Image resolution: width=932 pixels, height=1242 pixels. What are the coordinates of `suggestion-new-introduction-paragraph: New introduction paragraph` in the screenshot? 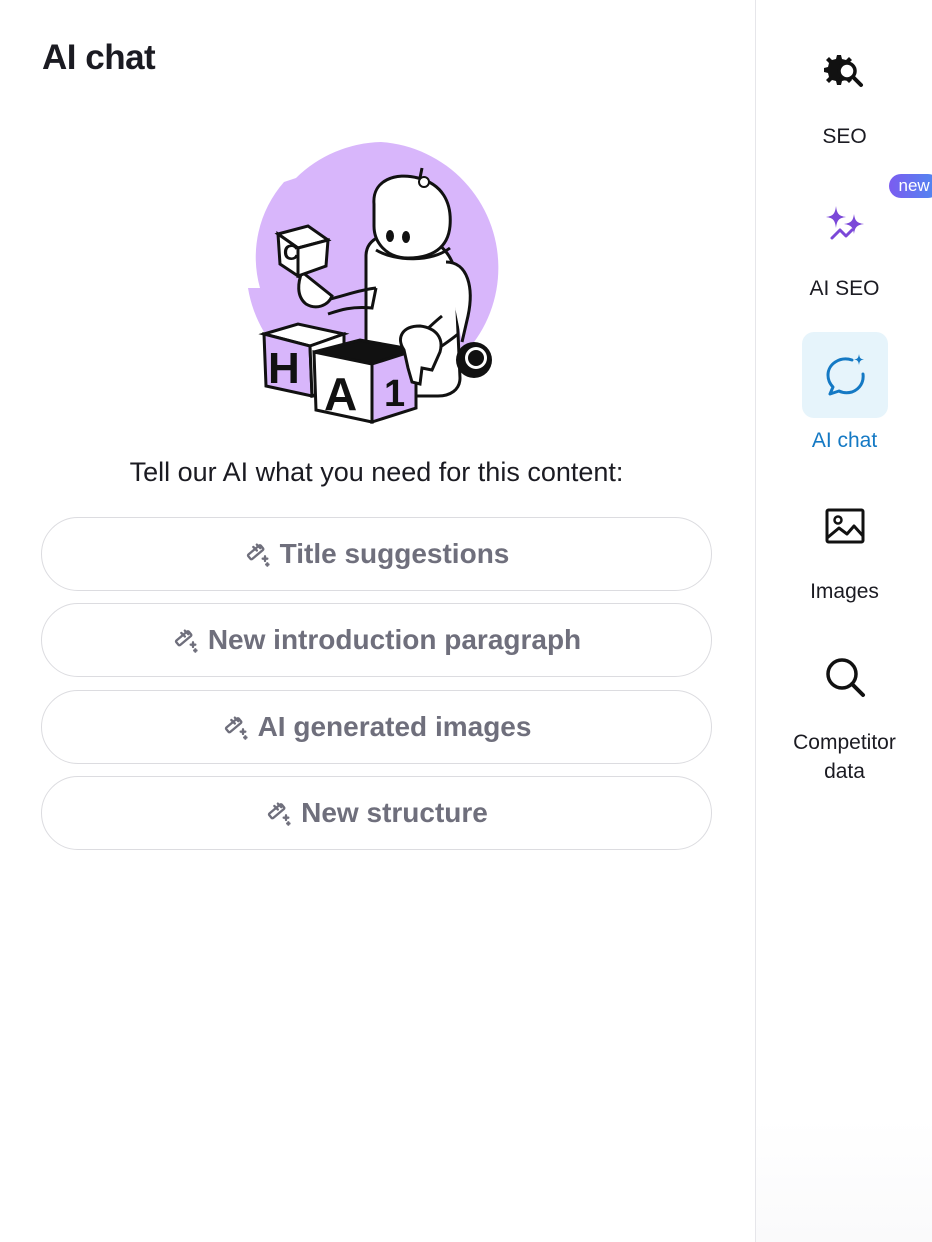 It's located at (376, 640).